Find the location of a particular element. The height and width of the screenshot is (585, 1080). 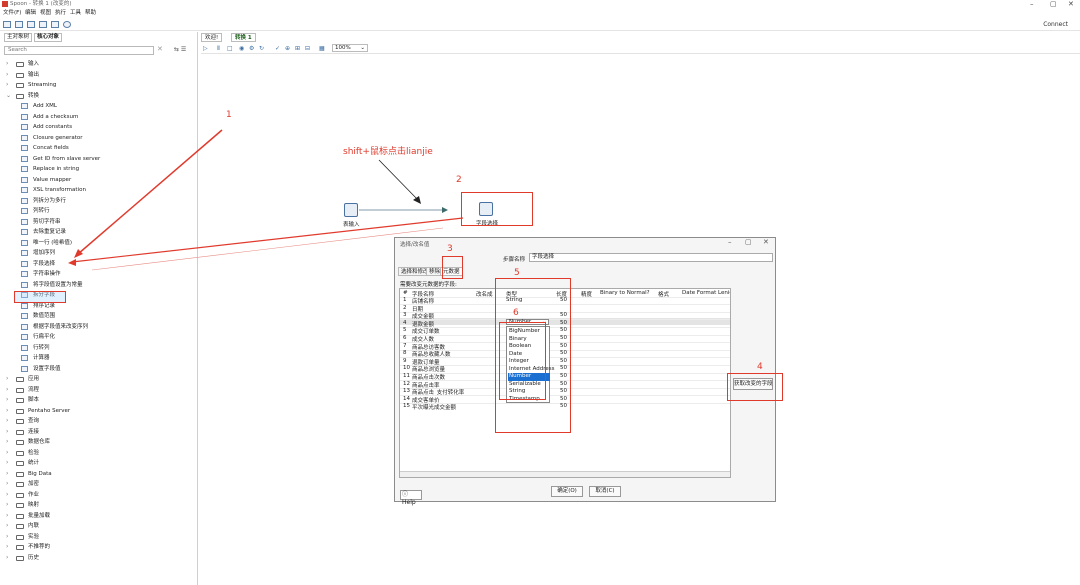

annotation-number-4: 4 is located at coordinates (760, 367).